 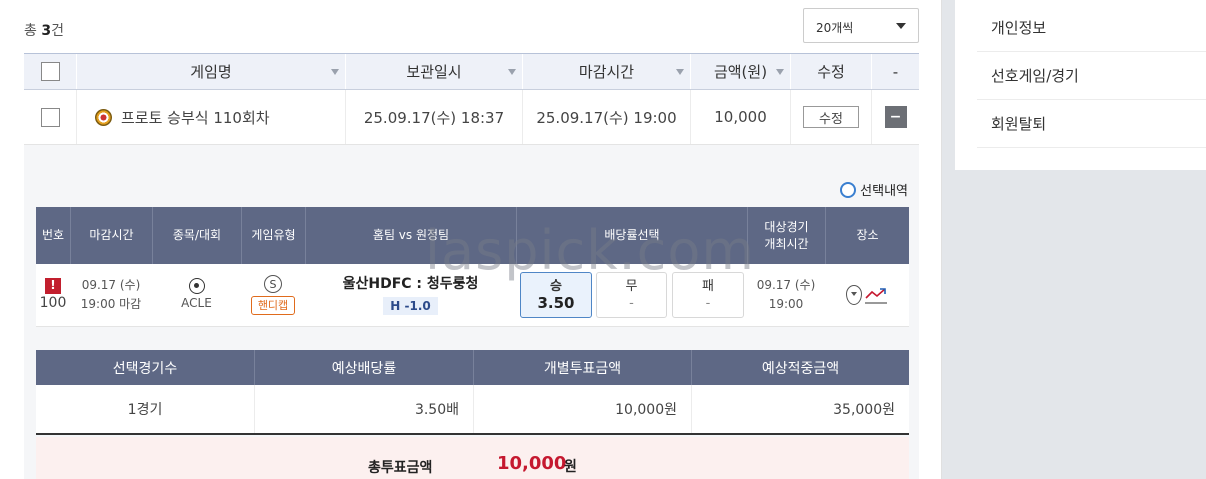 I want to click on deadline-date: 09.17 (수), so click(x=111, y=285).